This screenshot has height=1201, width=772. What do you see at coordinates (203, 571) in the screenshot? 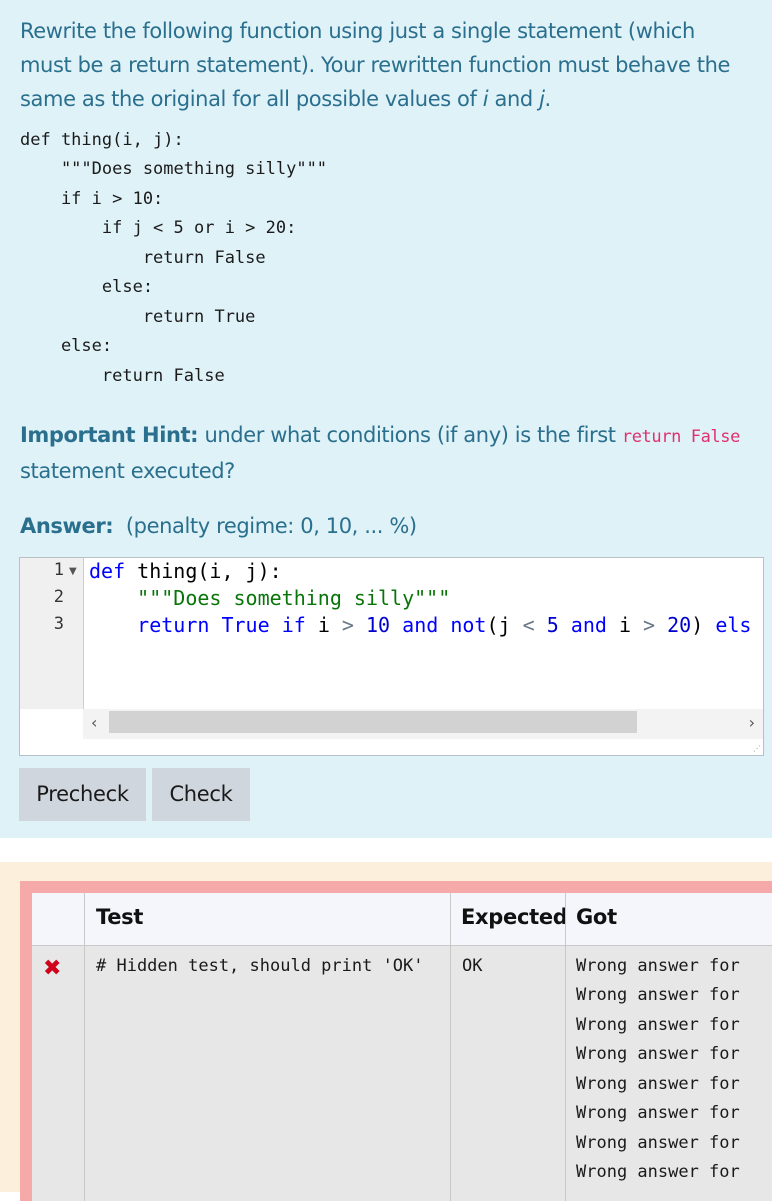
I see `code-text: thing(i, j):` at bounding box center [203, 571].